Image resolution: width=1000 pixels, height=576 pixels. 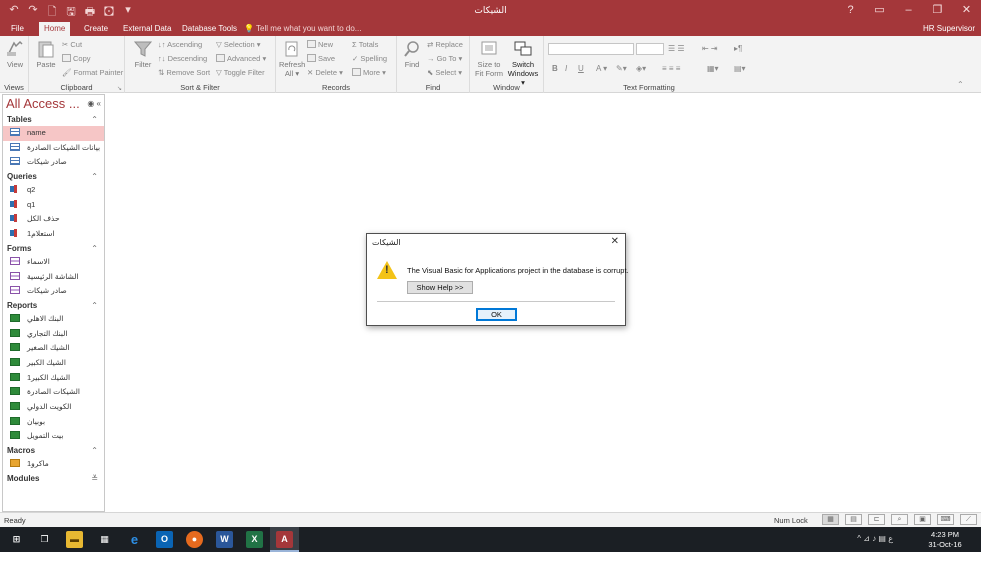 I want to click on nav-item-query: حذف الكل, so click(x=53, y=219).